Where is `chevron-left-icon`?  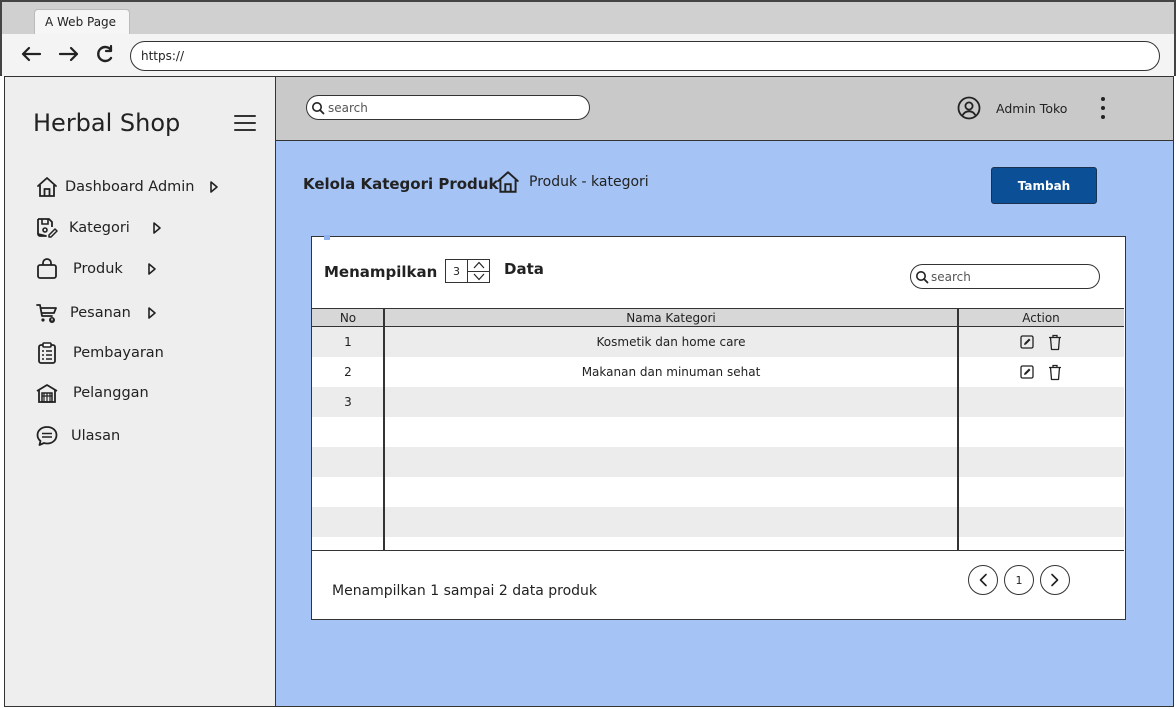 chevron-left-icon is located at coordinates (983, 580).